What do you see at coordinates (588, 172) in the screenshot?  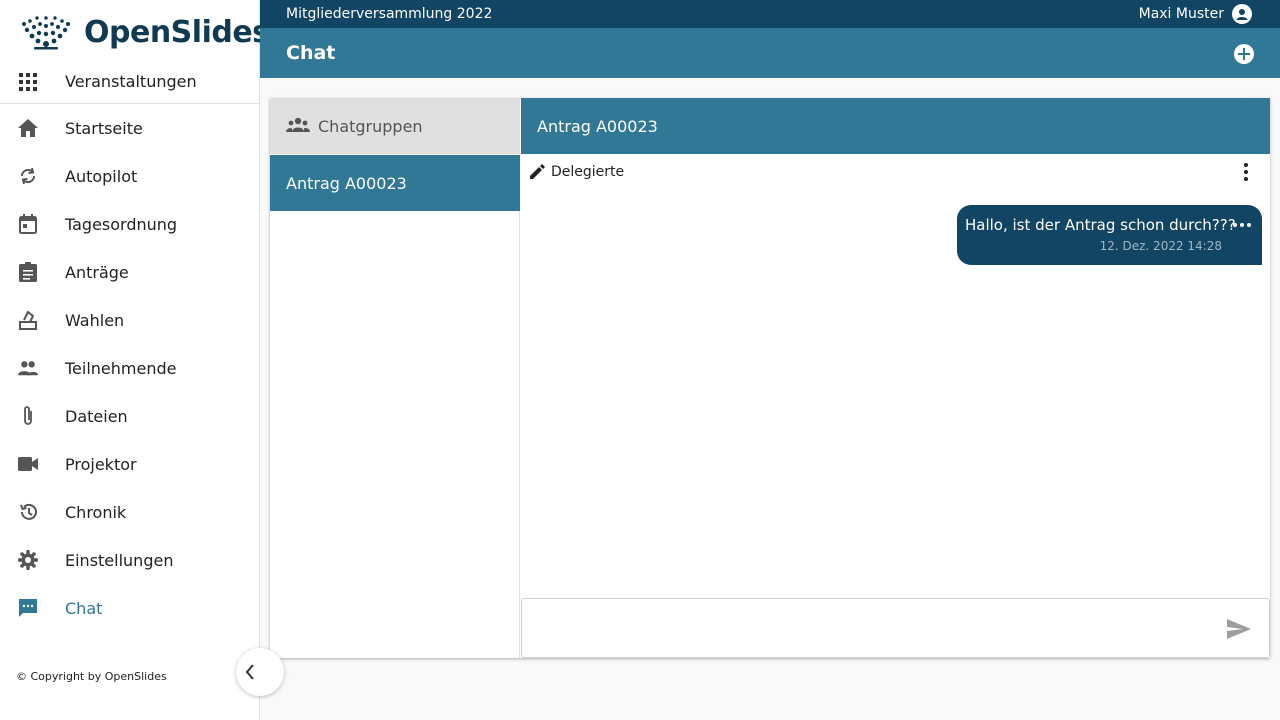 I see `edit-group-label: Delegierte` at bounding box center [588, 172].